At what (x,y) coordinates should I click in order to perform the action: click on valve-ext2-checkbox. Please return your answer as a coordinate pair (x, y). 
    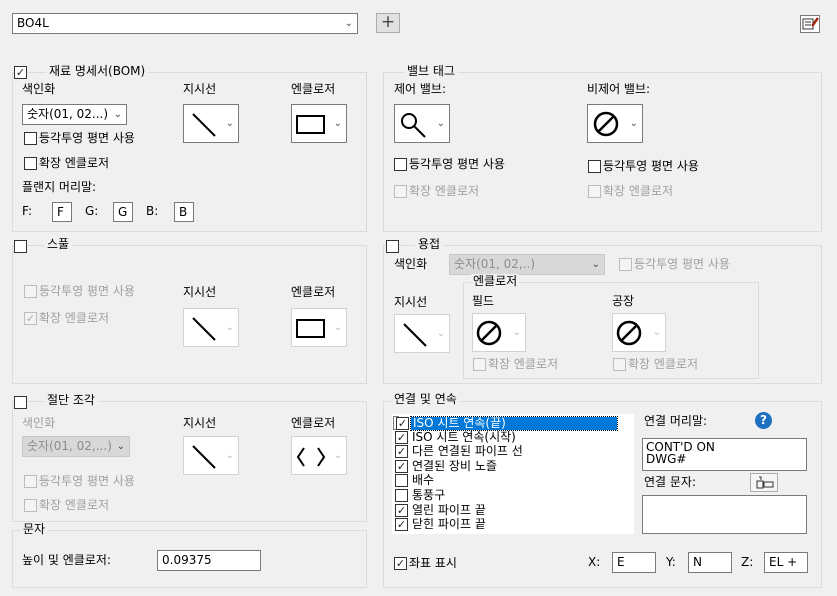
    Looking at the image, I should click on (594, 191).